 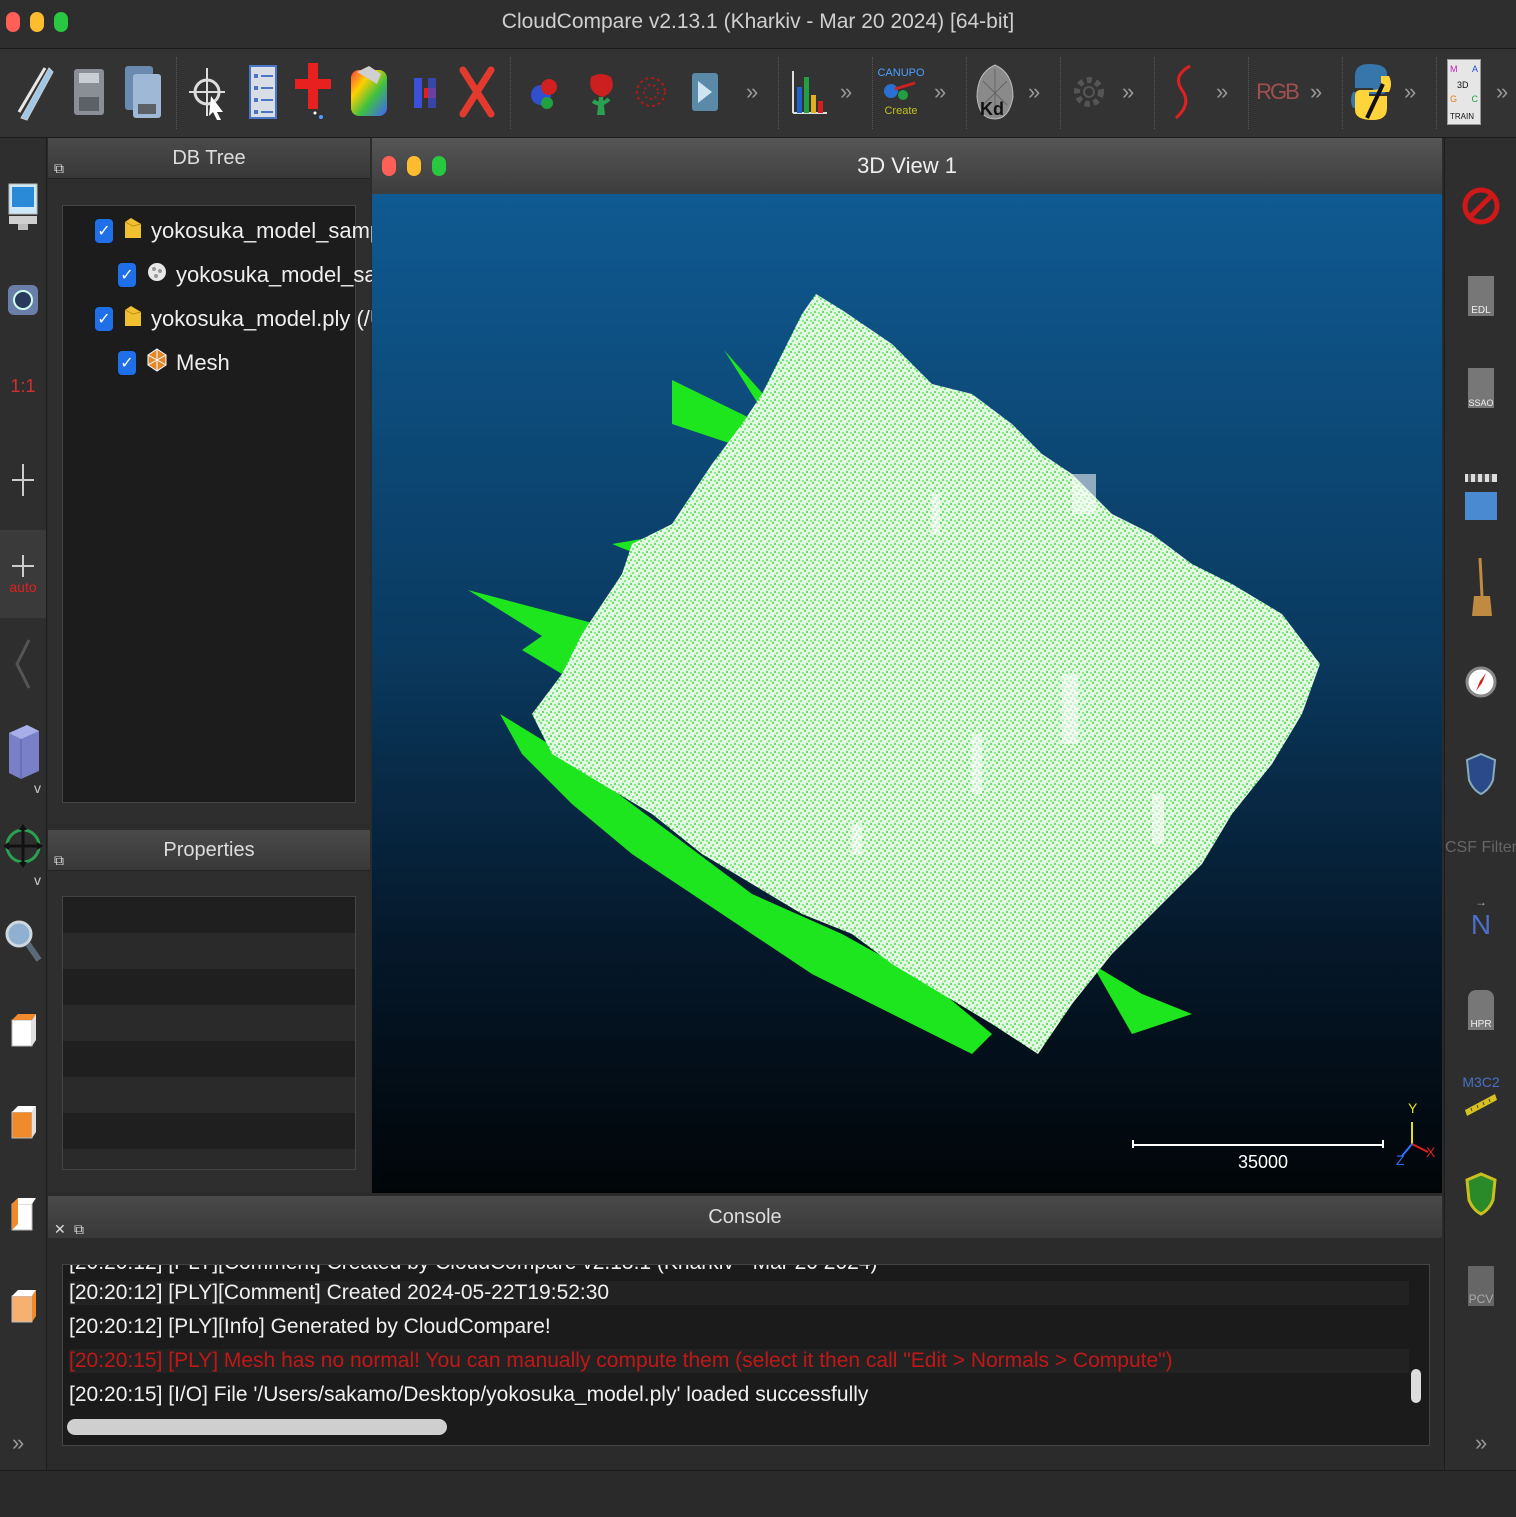 I want to click on delete-icon, so click(x=477, y=92).